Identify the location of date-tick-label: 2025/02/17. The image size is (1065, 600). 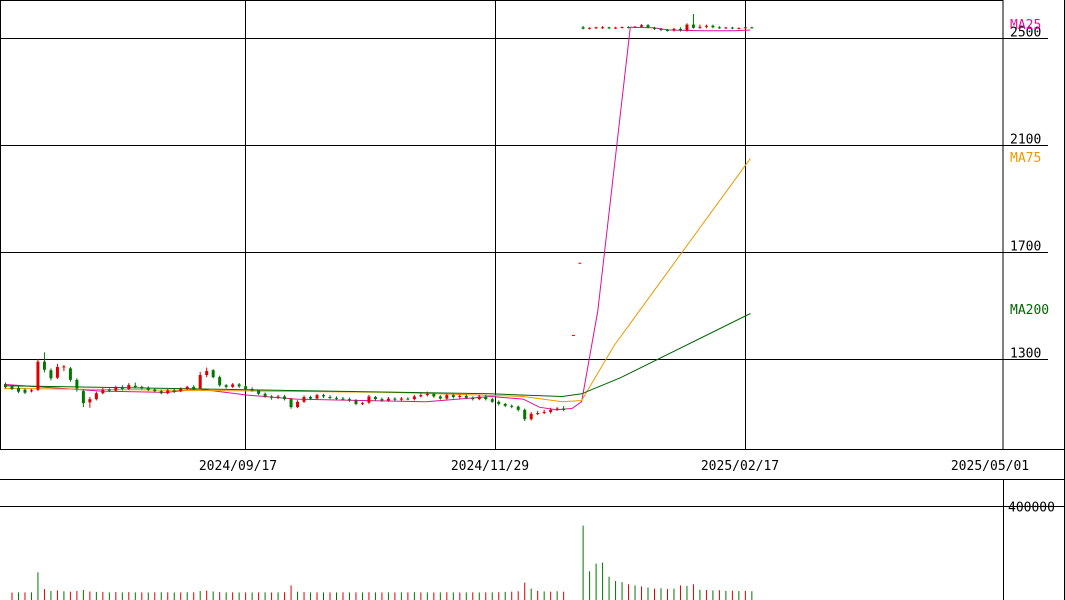
(740, 466).